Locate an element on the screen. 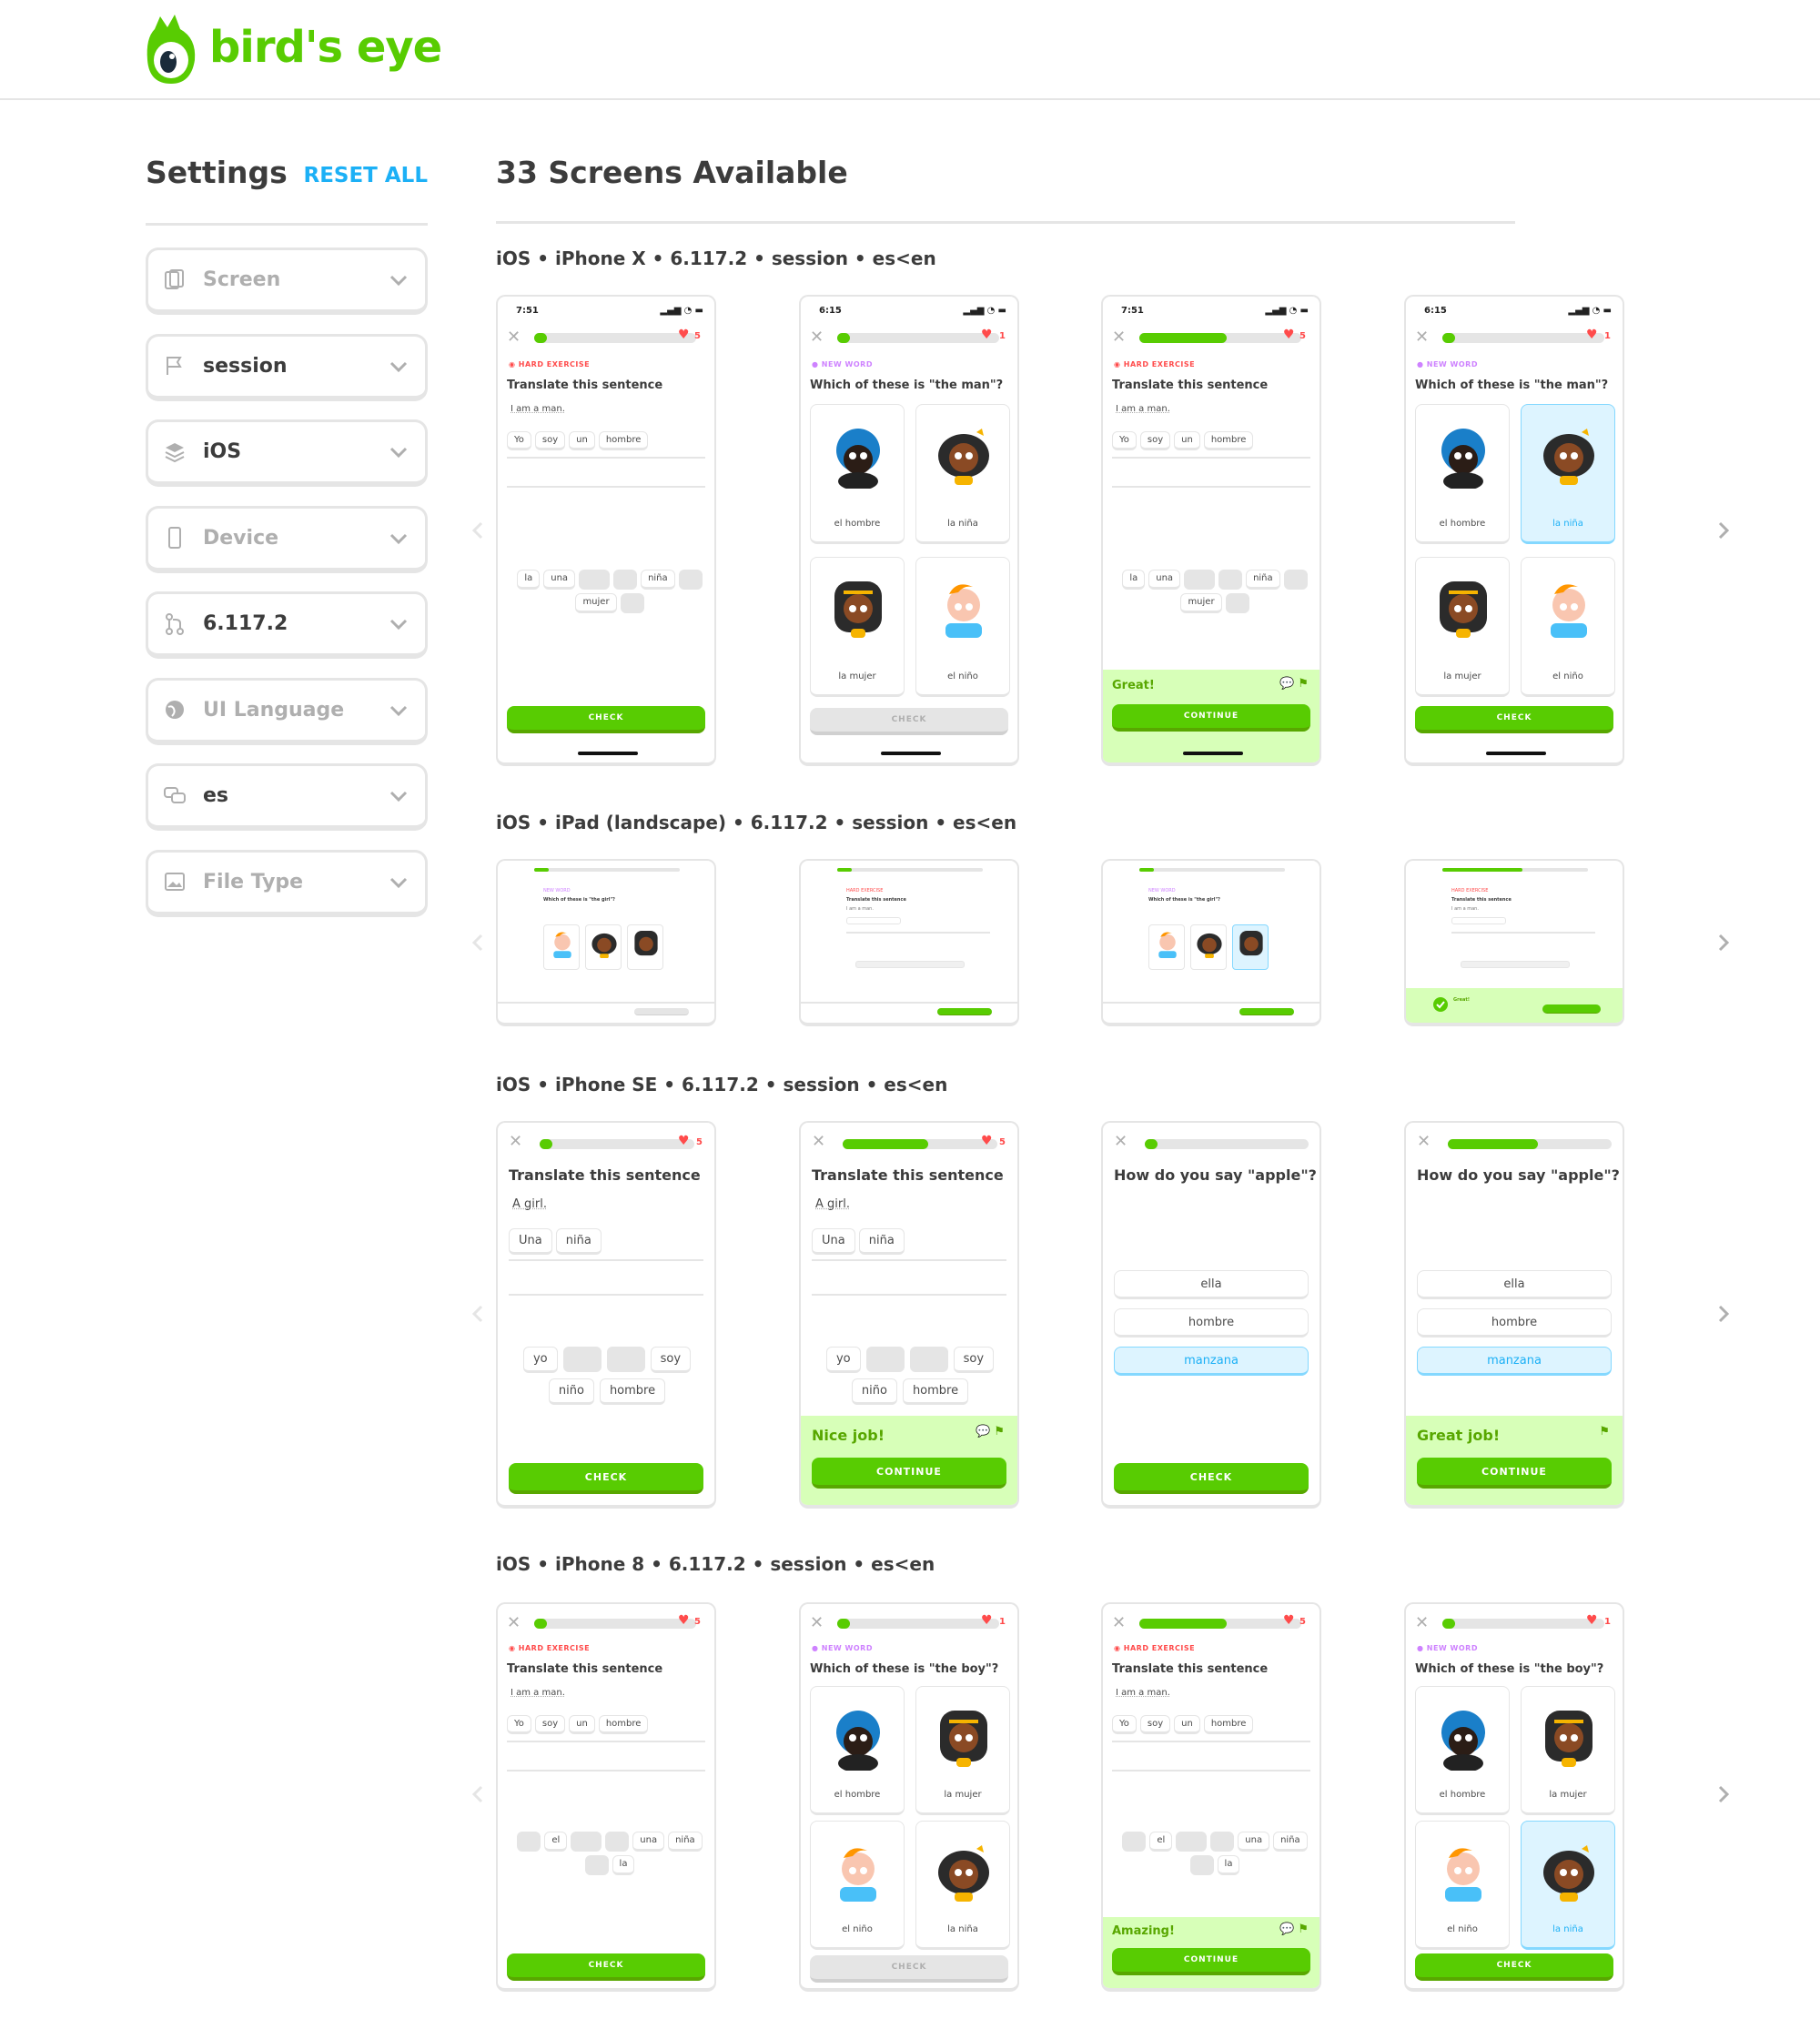 The height and width of the screenshot is (2029, 1820). filter-dropdown: UI Language is located at coordinates (287, 711).